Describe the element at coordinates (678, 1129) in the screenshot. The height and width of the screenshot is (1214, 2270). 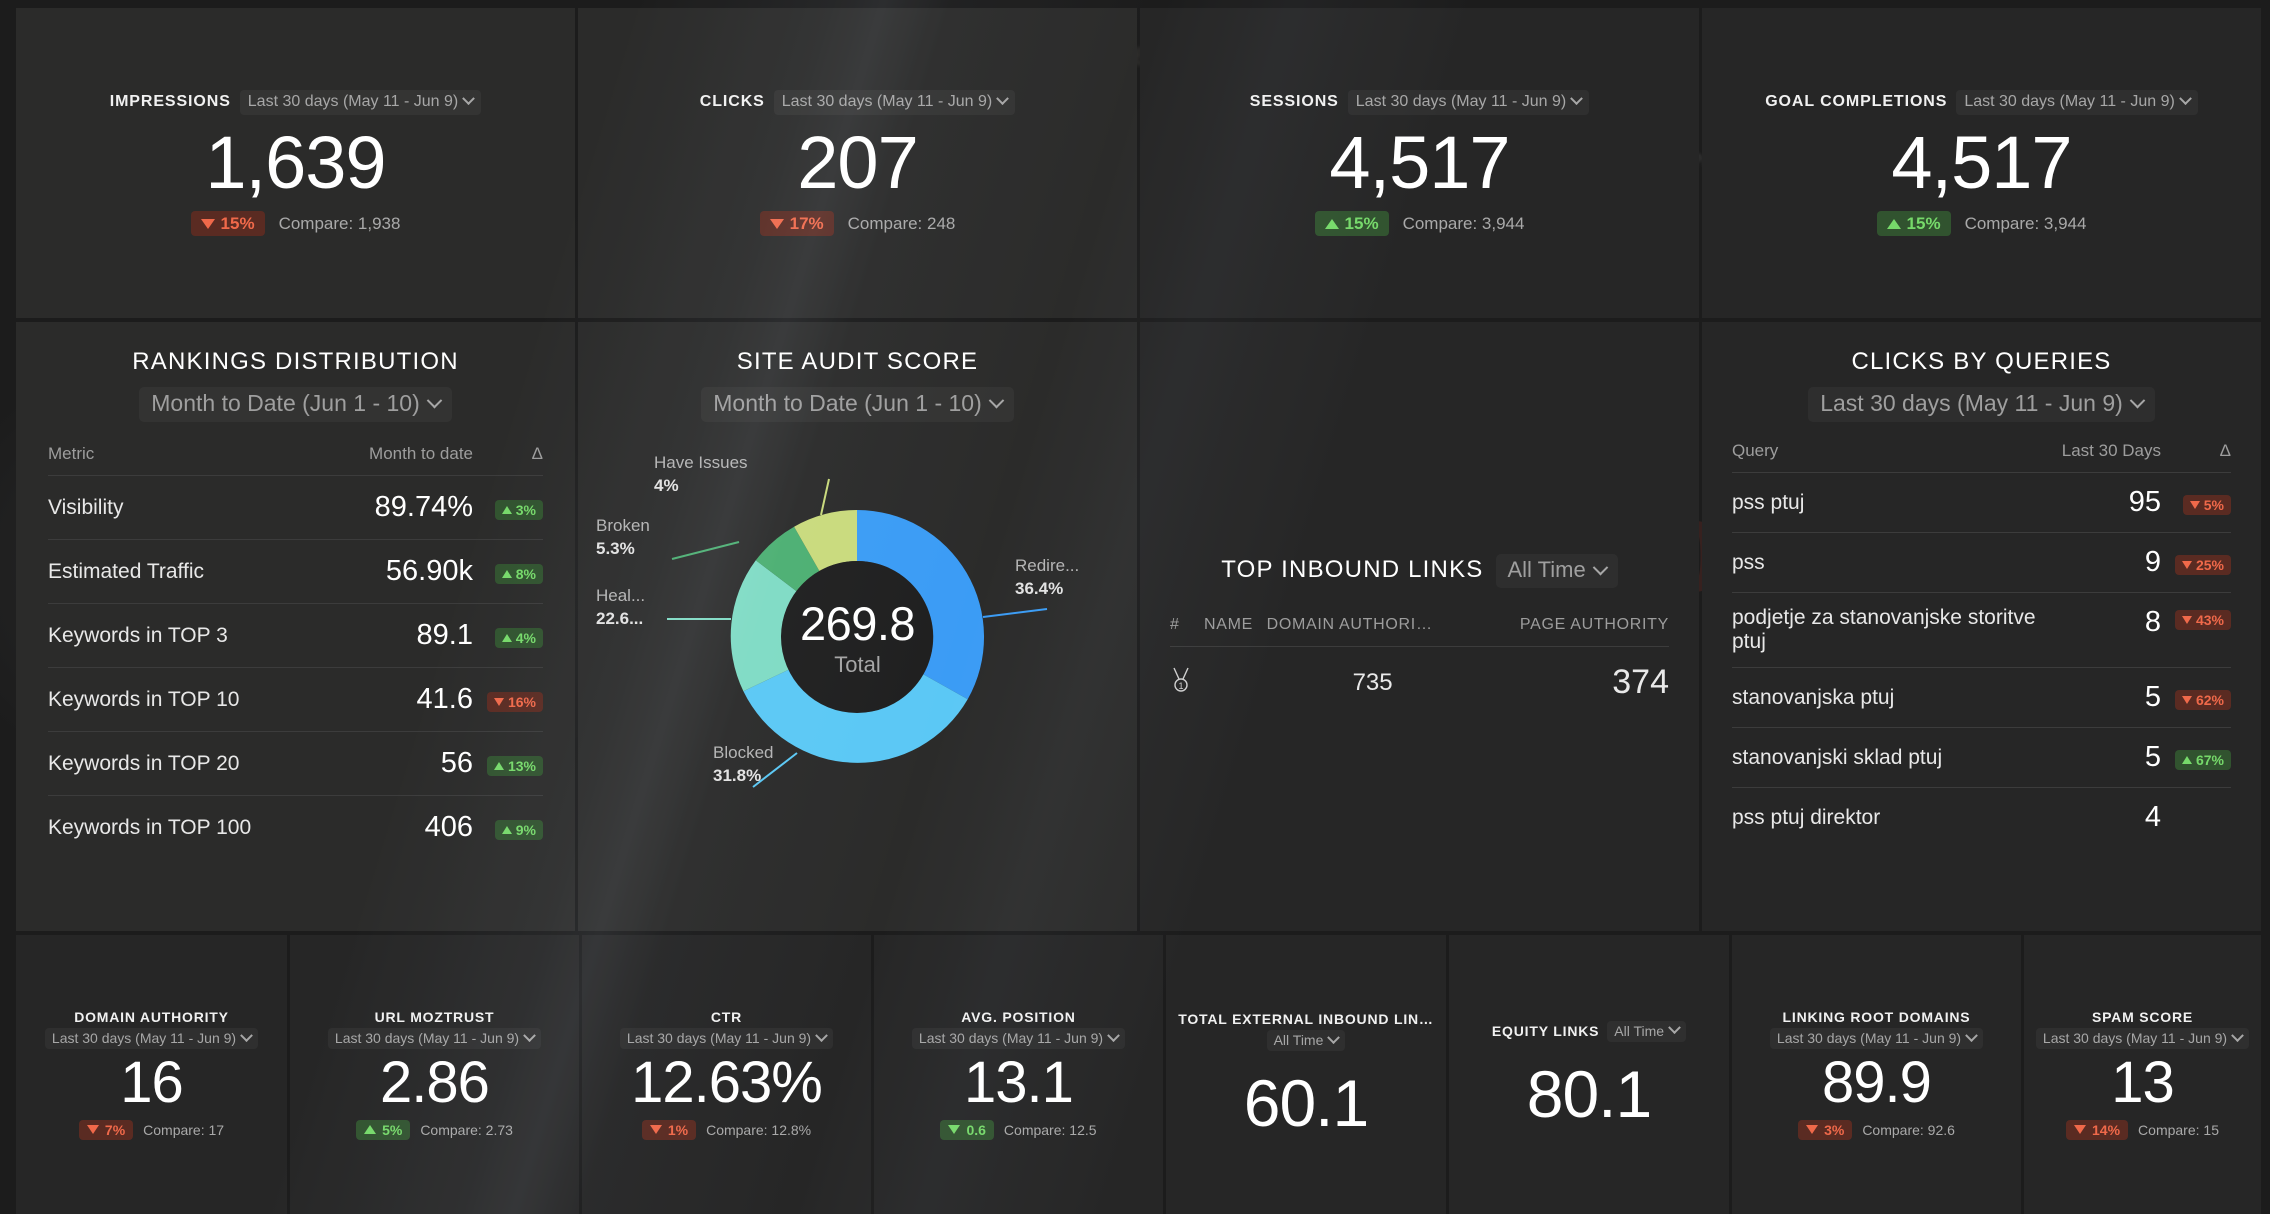
I see `delta-value: 1%` at that location.